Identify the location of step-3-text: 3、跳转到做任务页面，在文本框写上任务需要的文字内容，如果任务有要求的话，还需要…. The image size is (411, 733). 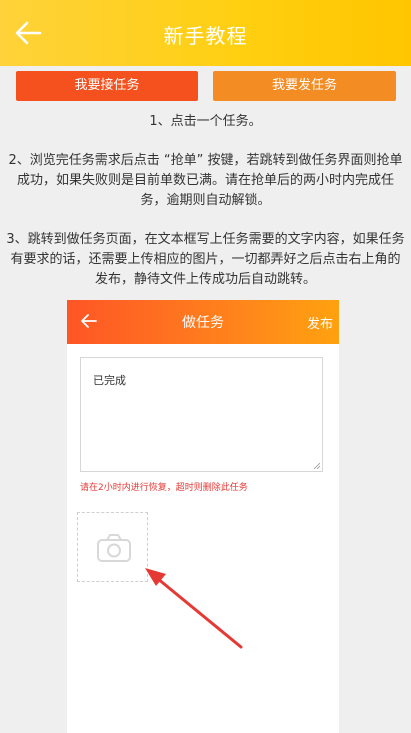
(205, 259).